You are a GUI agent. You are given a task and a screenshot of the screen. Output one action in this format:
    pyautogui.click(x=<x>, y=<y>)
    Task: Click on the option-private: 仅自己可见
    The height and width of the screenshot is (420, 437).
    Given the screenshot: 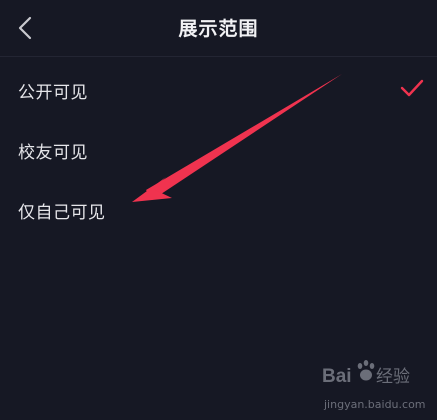 What is the action you would take?
    pyautogui.click(x=218, y=209)
    